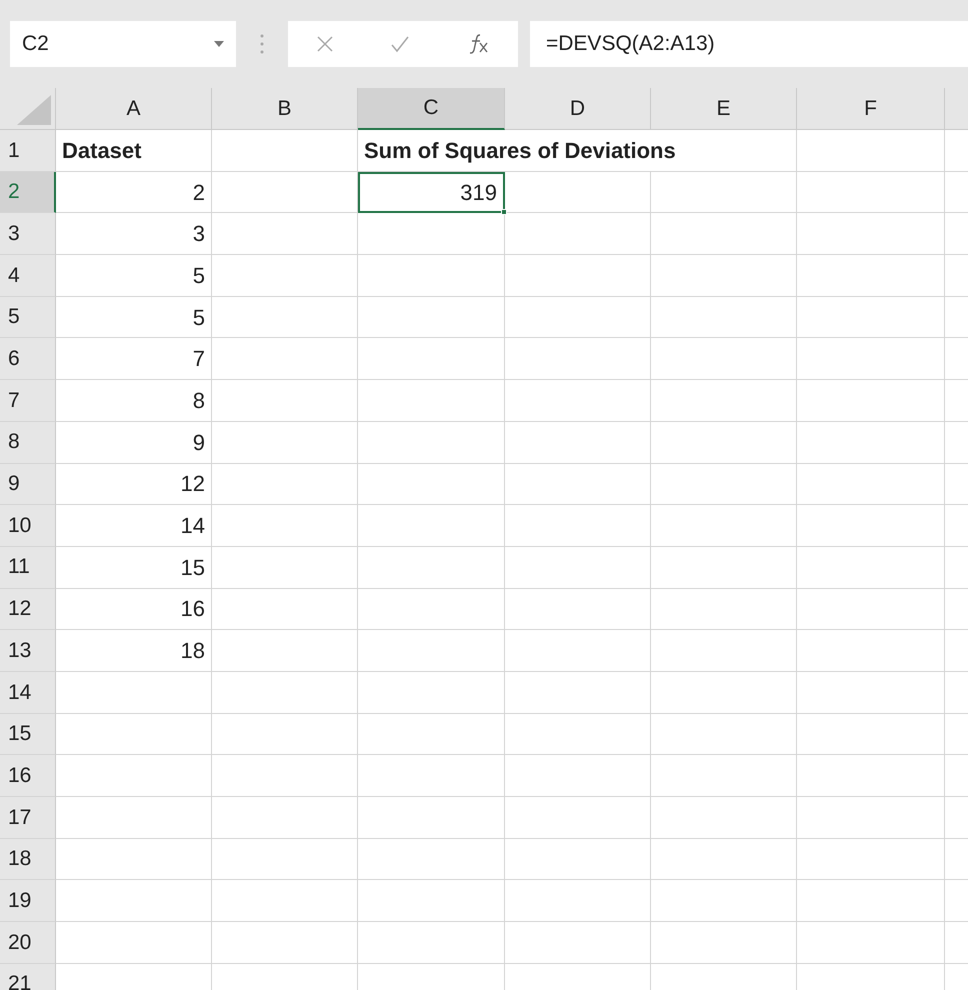 The width and height of the screenshot is (968, 990). Describe the element at coordinates (28, 443) in the screenshot. I see `row-header: 8` at that location.